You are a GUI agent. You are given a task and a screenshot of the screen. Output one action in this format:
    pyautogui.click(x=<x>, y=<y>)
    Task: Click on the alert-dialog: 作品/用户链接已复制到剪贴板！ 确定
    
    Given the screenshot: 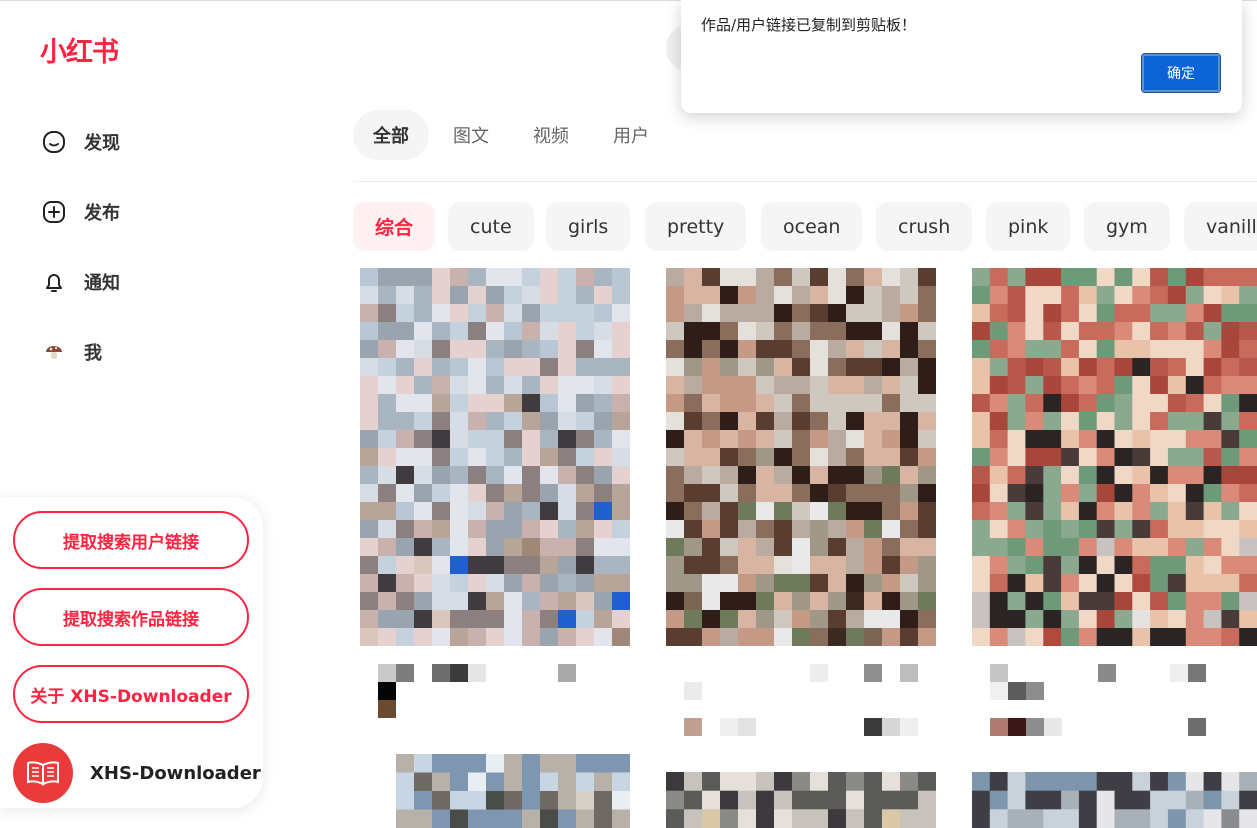 What is the action you would take?
    pyautogui.click(x=961, y=56)
    